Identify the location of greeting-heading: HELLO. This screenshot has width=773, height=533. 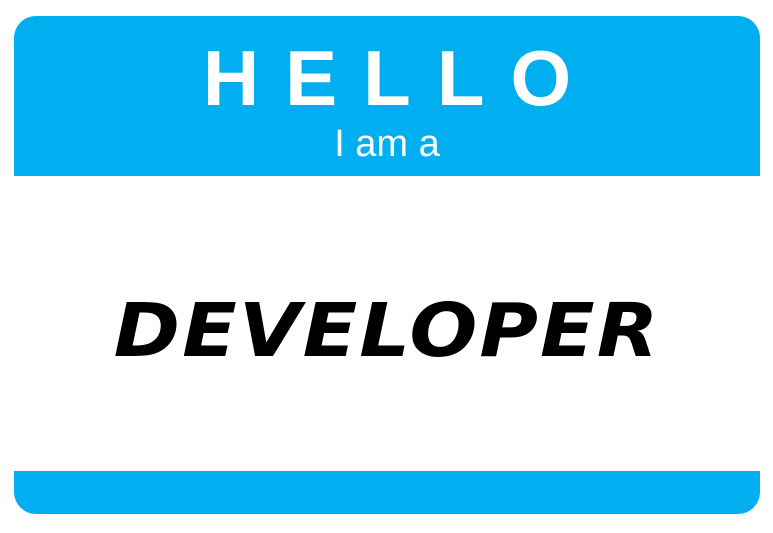
(400, 78).